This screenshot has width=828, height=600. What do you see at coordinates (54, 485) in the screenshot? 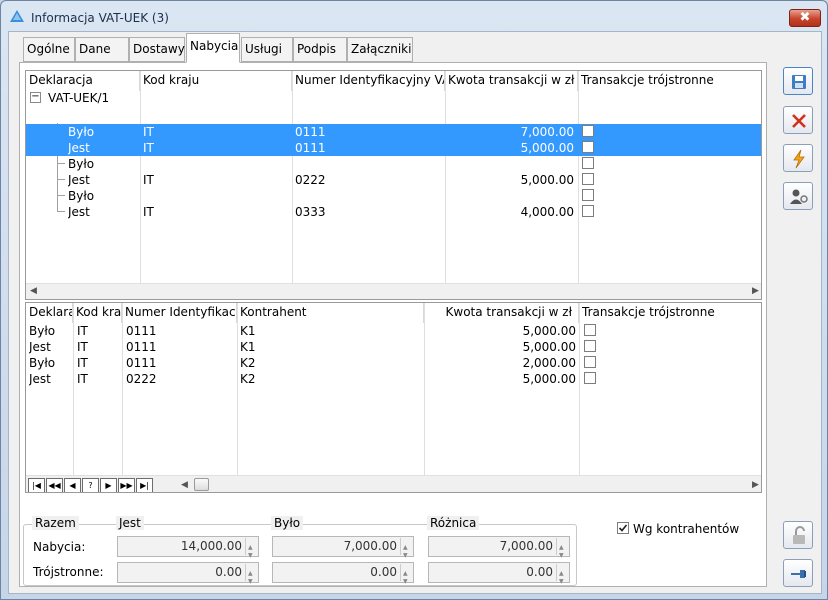
I see `nav-prev-page-button: ◀◀` at bounding box center [54, 485].